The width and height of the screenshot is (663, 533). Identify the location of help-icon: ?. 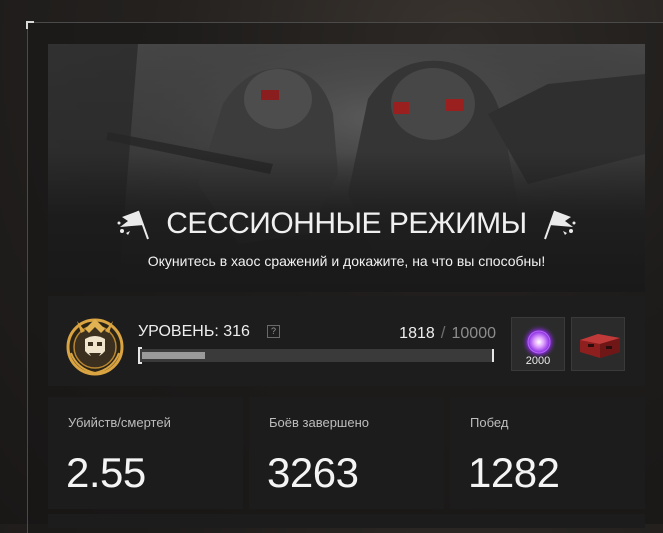
(273, 331).